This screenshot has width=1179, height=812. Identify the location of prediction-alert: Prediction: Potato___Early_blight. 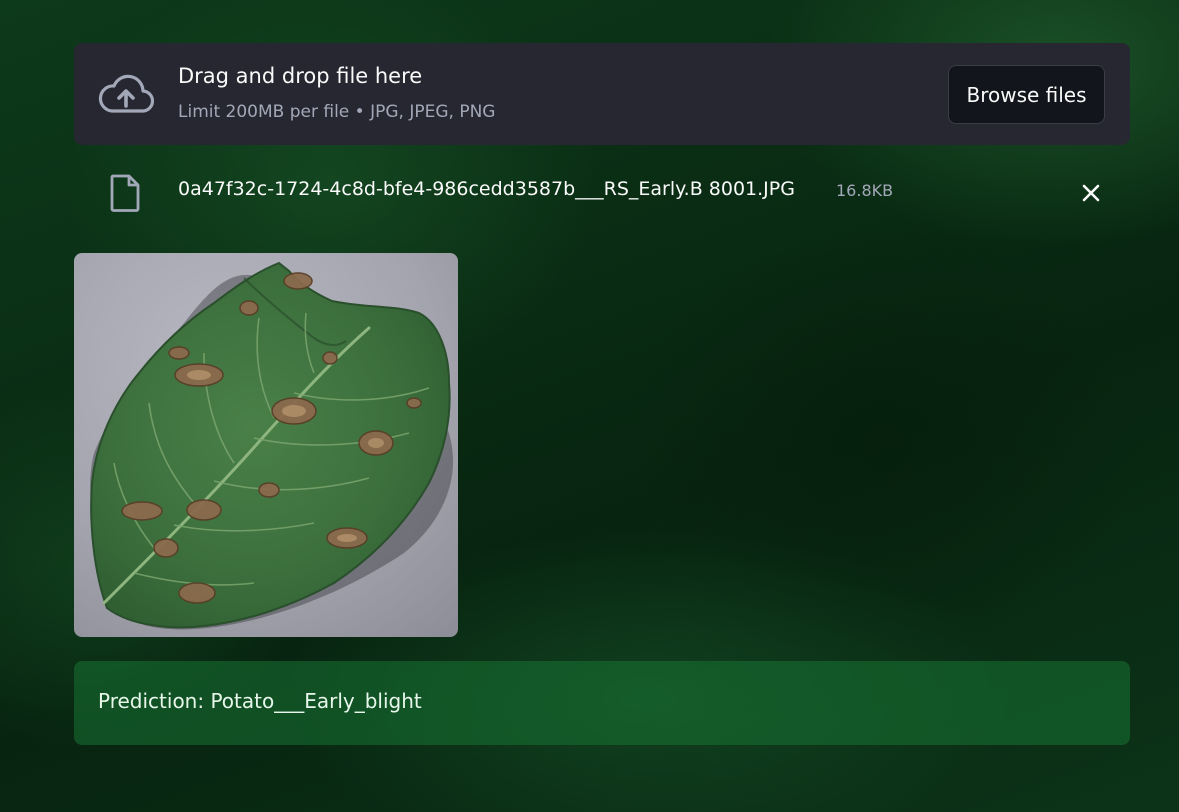
(602, 703).